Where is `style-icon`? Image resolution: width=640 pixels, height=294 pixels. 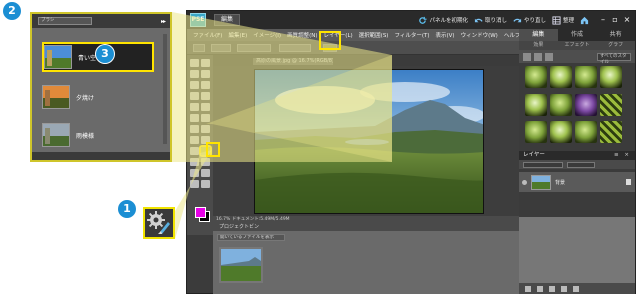
style-icon is located at coordinates (538, 56).